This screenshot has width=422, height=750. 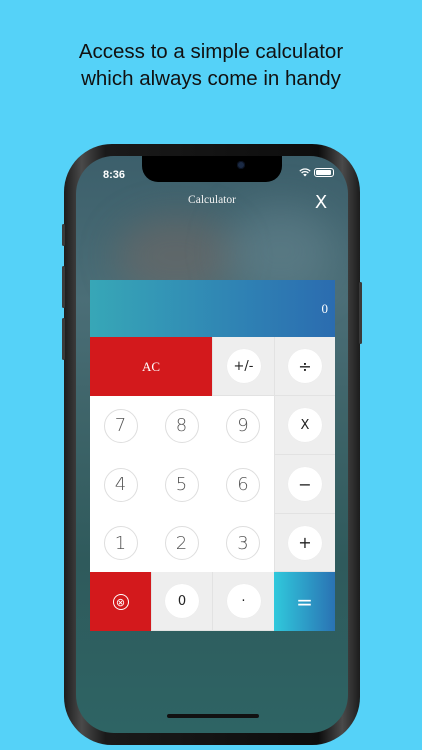 I want to click on decimal-button: ·, so click(x=243, y=601).